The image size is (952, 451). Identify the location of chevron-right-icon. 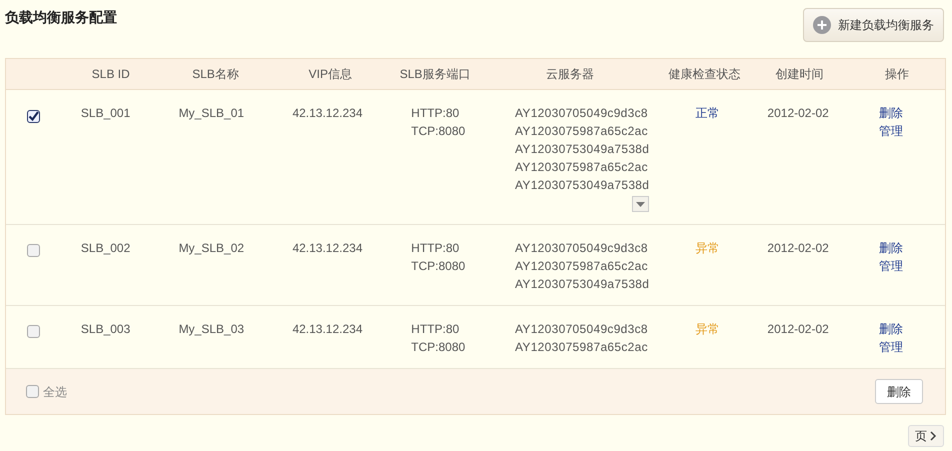
(933, 436).